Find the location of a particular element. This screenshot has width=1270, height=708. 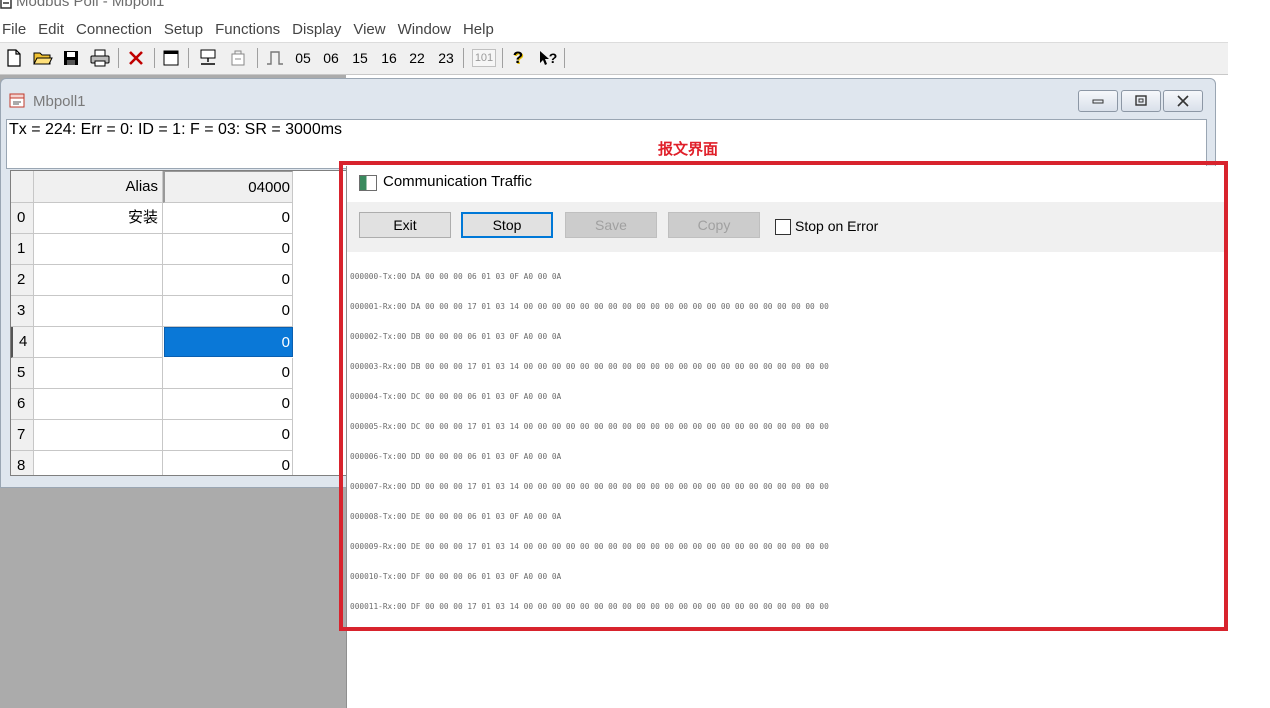

menu-edit: Edit is located at coordinates (51, 30).